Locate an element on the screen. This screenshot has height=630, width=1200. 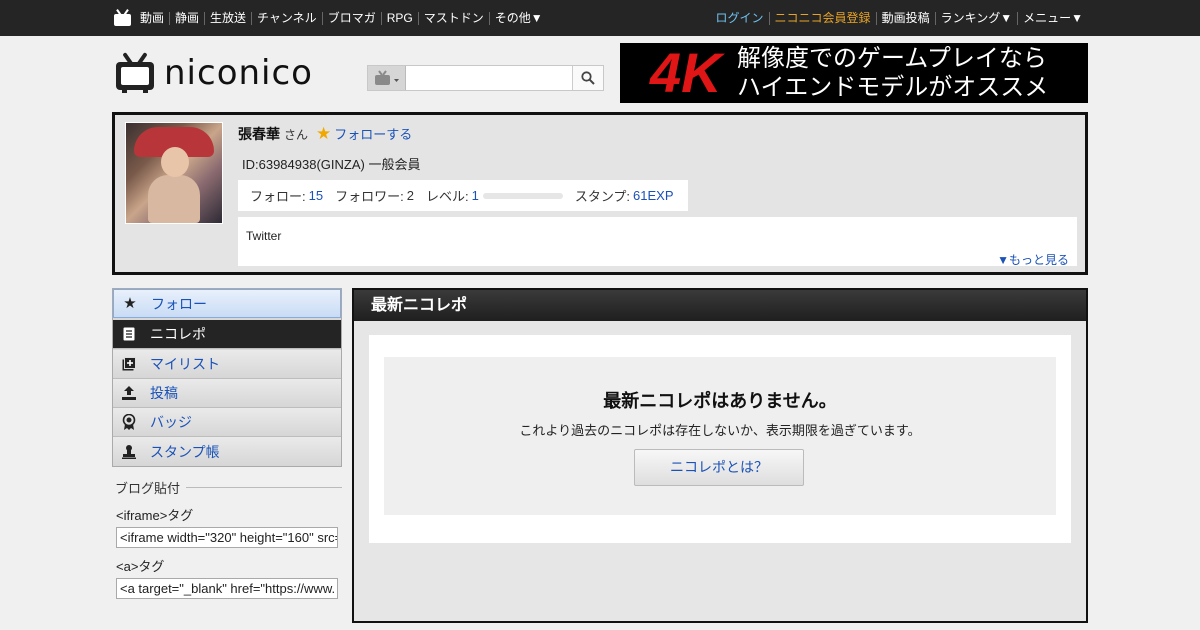
nav-seiga: 静画 is located at coordinates (186, 18).